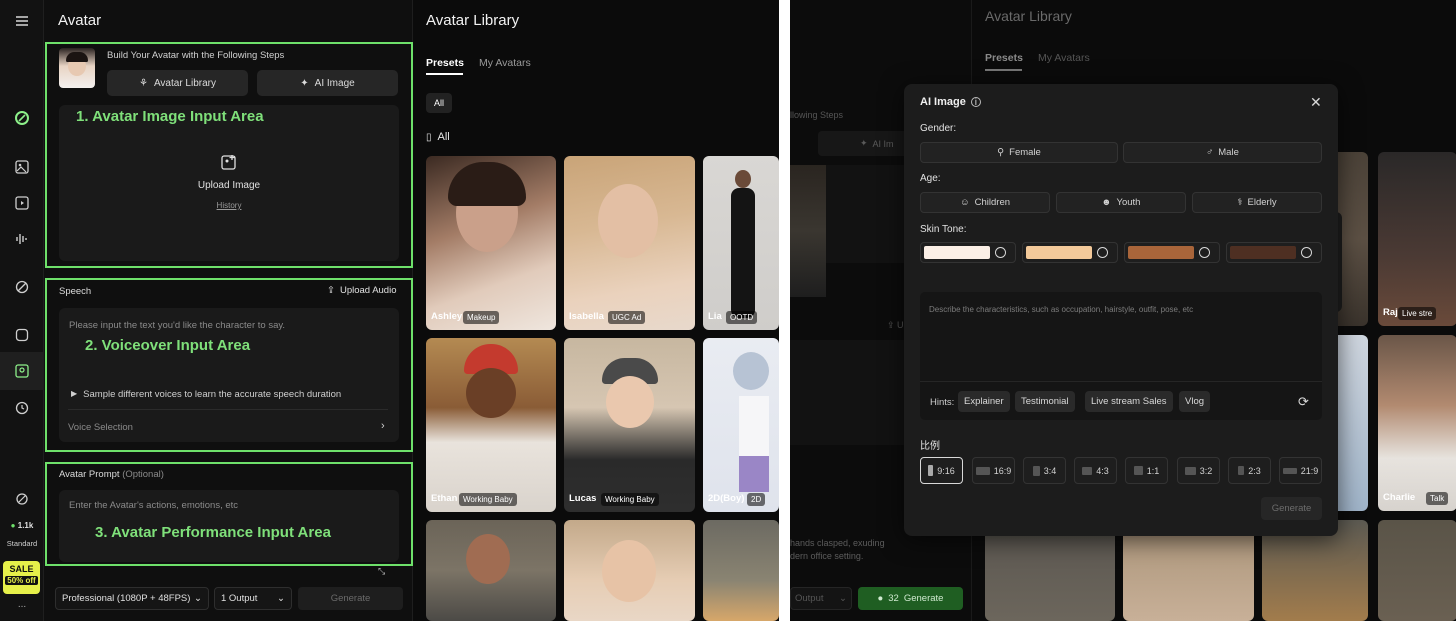 This screenshot has height=621, width=1456. What do you see at coordinates (350, 598) in the screenshot?
I see `generate-button: Generate` at bounding box center [350, 598].